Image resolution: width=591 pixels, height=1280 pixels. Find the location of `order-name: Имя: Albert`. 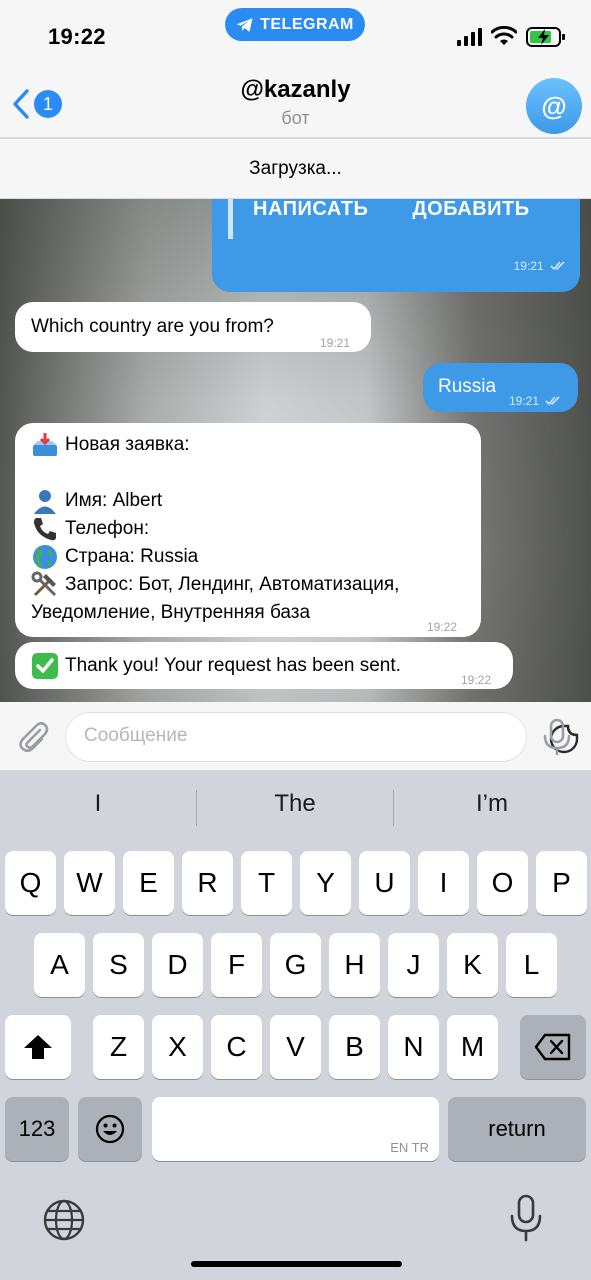

order-name: Имя: Albert is located at coordinates (114, 500).